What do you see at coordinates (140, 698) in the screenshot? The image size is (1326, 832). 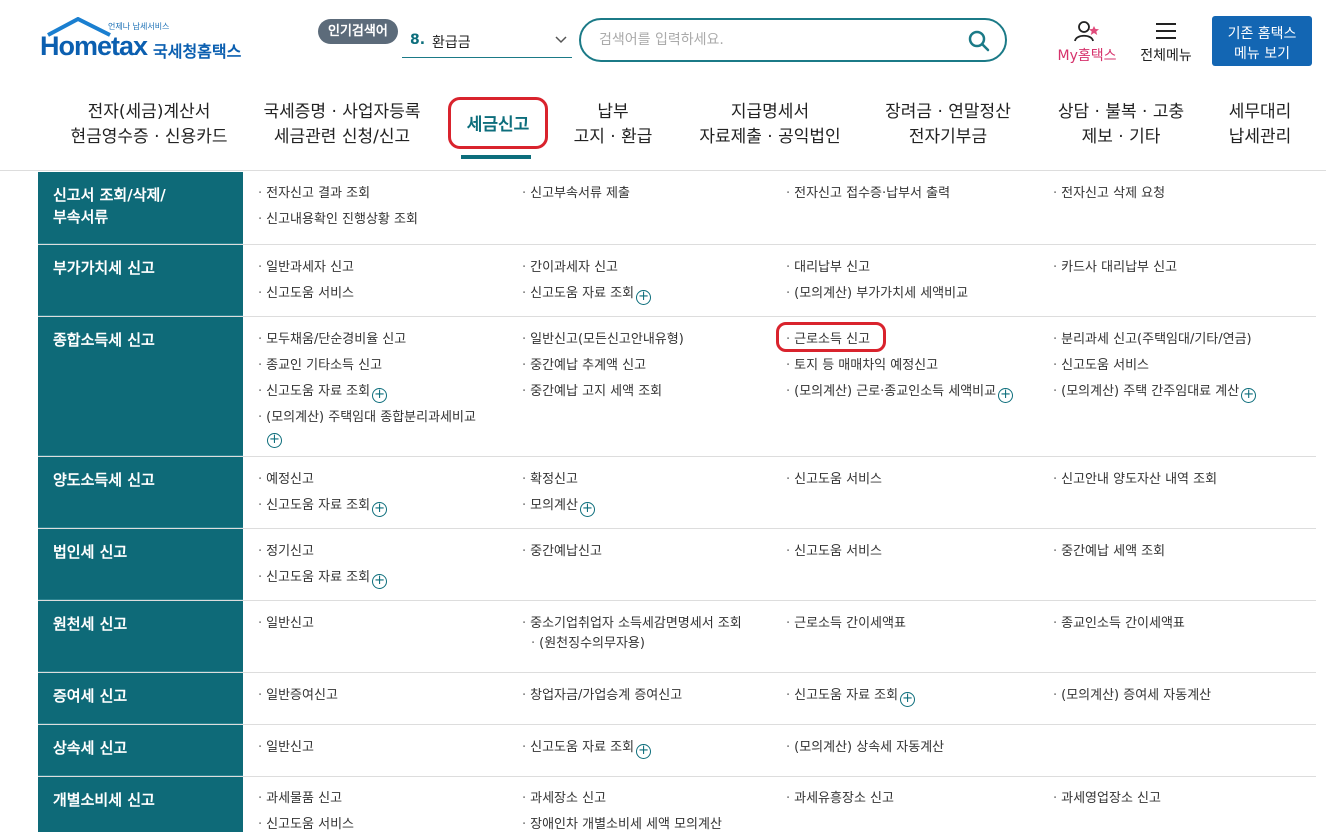 I see `row-category: 증여세 신고` at bounding box center [140, 698].